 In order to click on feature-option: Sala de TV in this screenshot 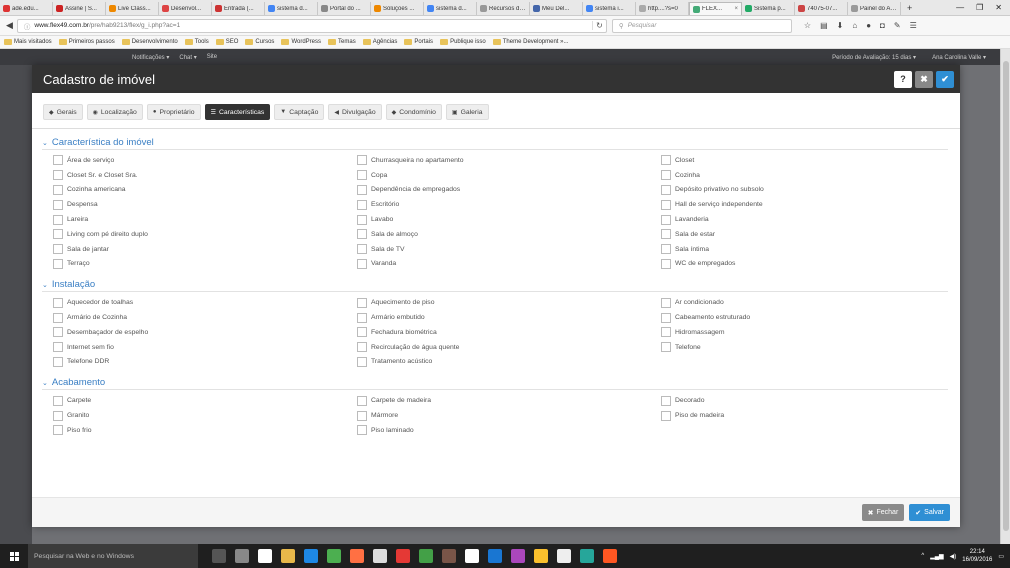, I will do `click(509, 249)`.